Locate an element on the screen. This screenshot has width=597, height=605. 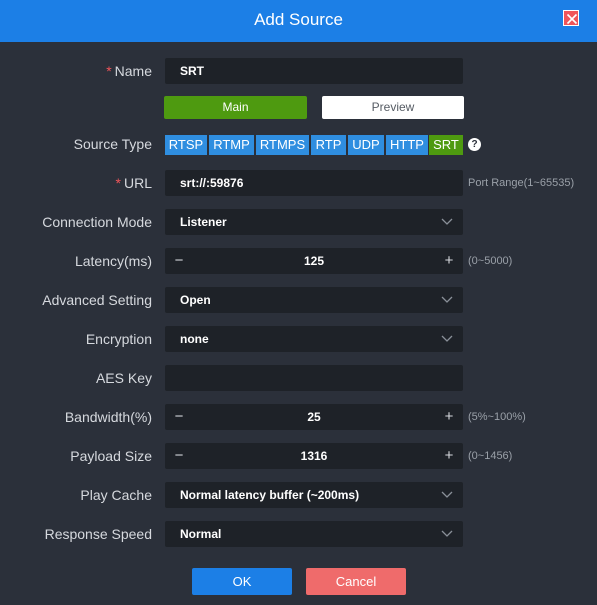
dialog-titlebar: Add Source is located at coordinates (298, 21).